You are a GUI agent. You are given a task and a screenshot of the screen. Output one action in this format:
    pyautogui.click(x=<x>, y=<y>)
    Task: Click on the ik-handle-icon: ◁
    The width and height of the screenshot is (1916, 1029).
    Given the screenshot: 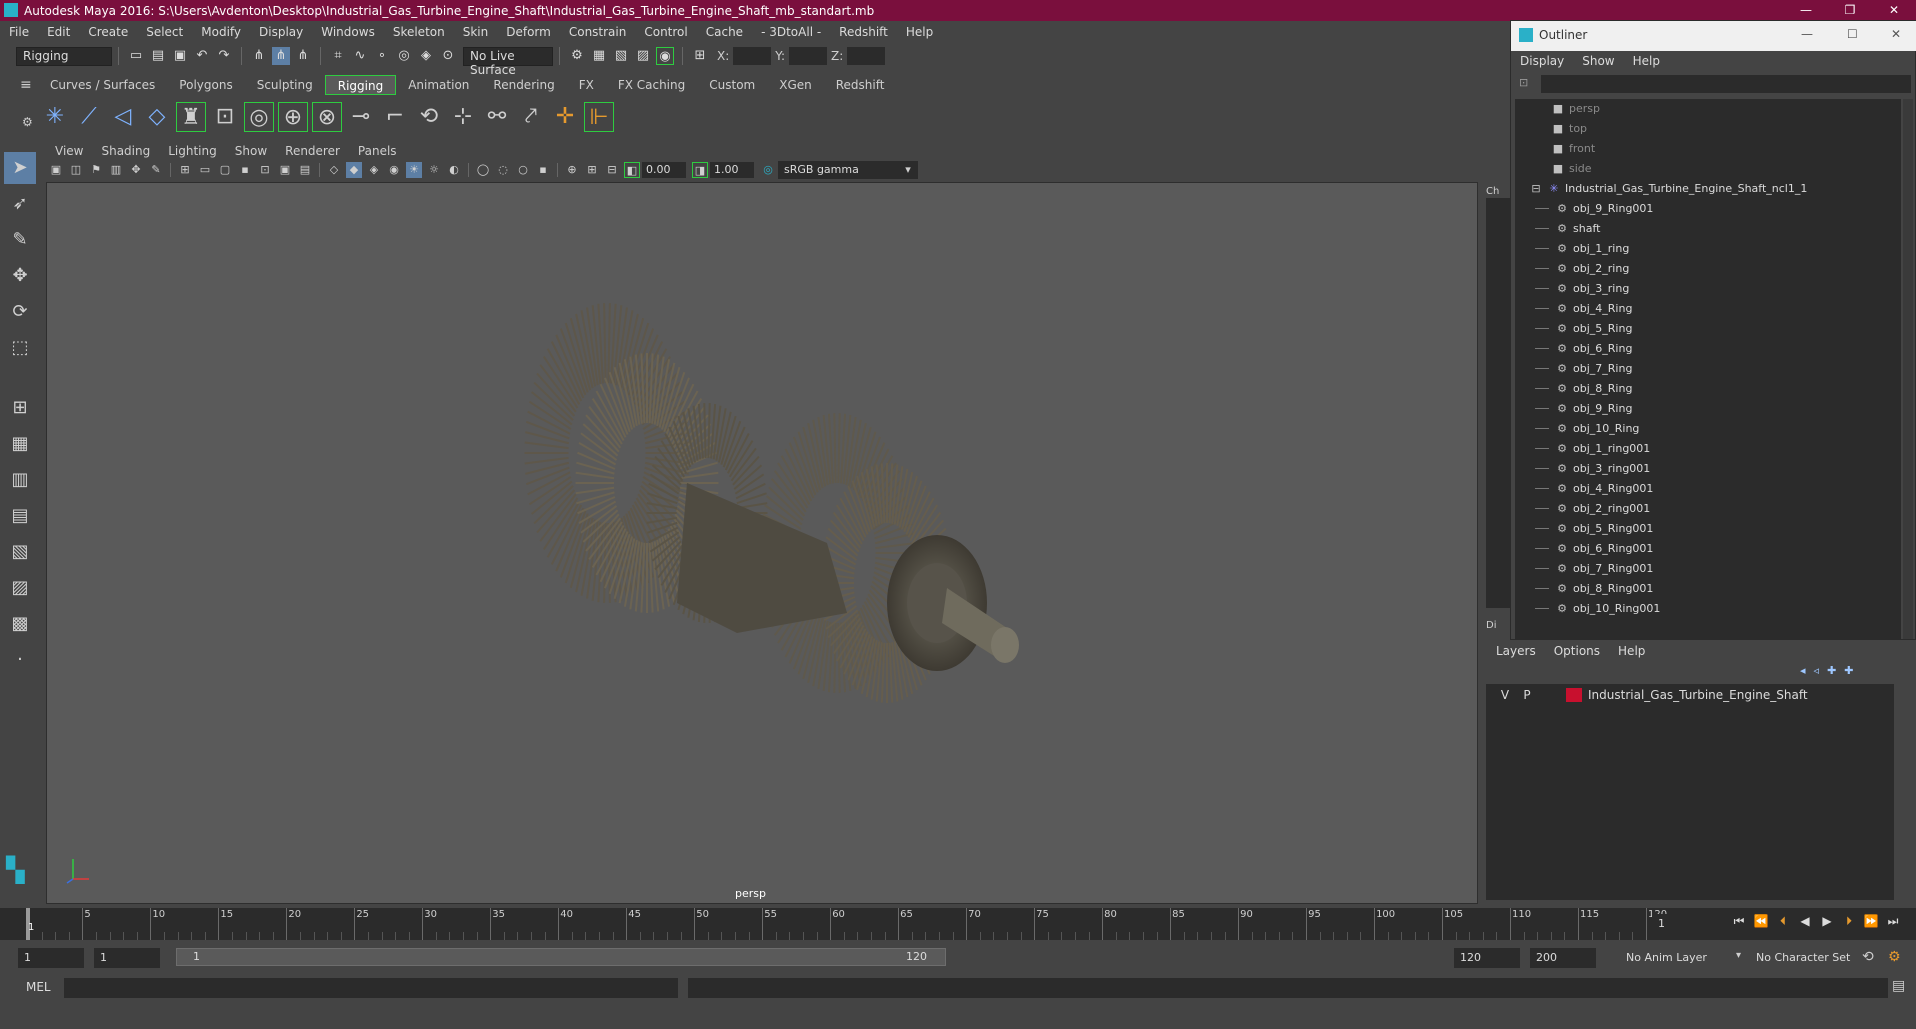 What is the action you would take?
    pyautogui.click(x=123, y=117)
    